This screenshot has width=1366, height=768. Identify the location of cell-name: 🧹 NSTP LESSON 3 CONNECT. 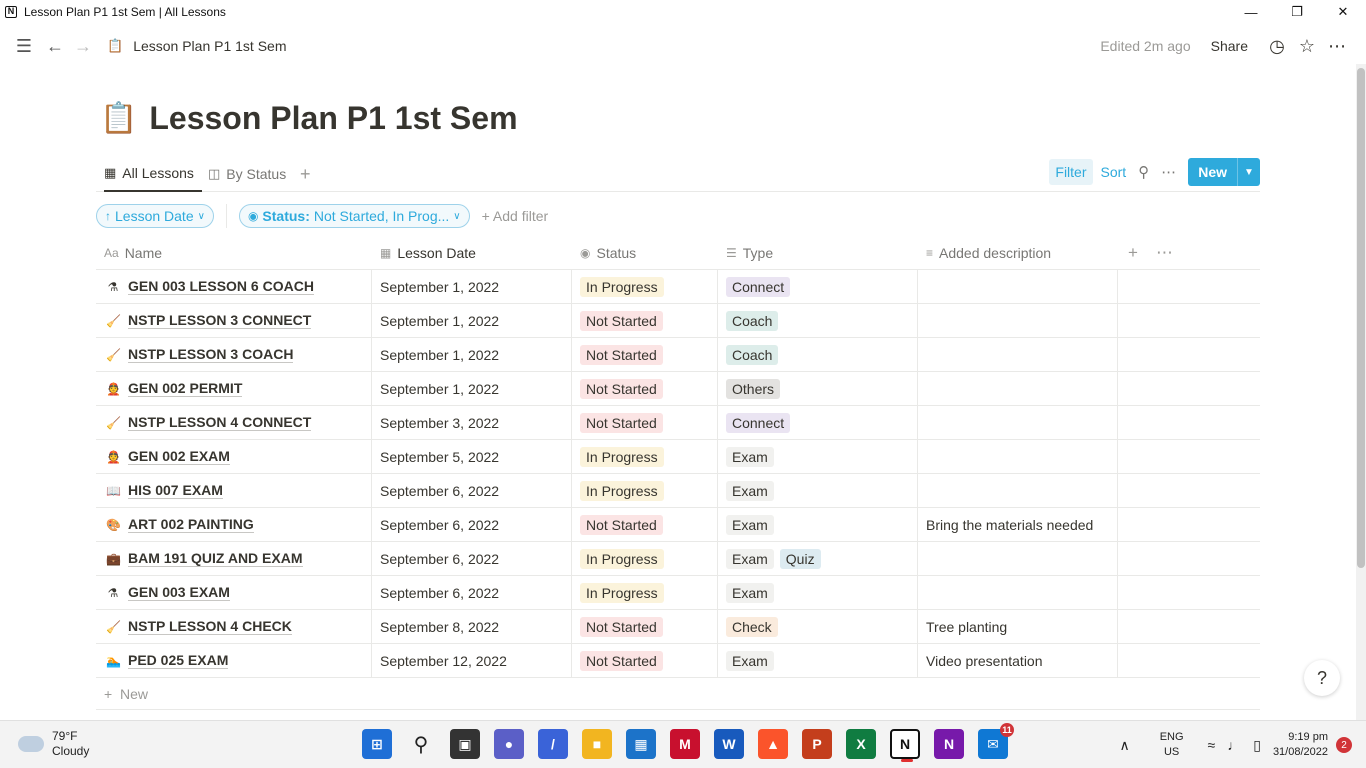
(234, 320).